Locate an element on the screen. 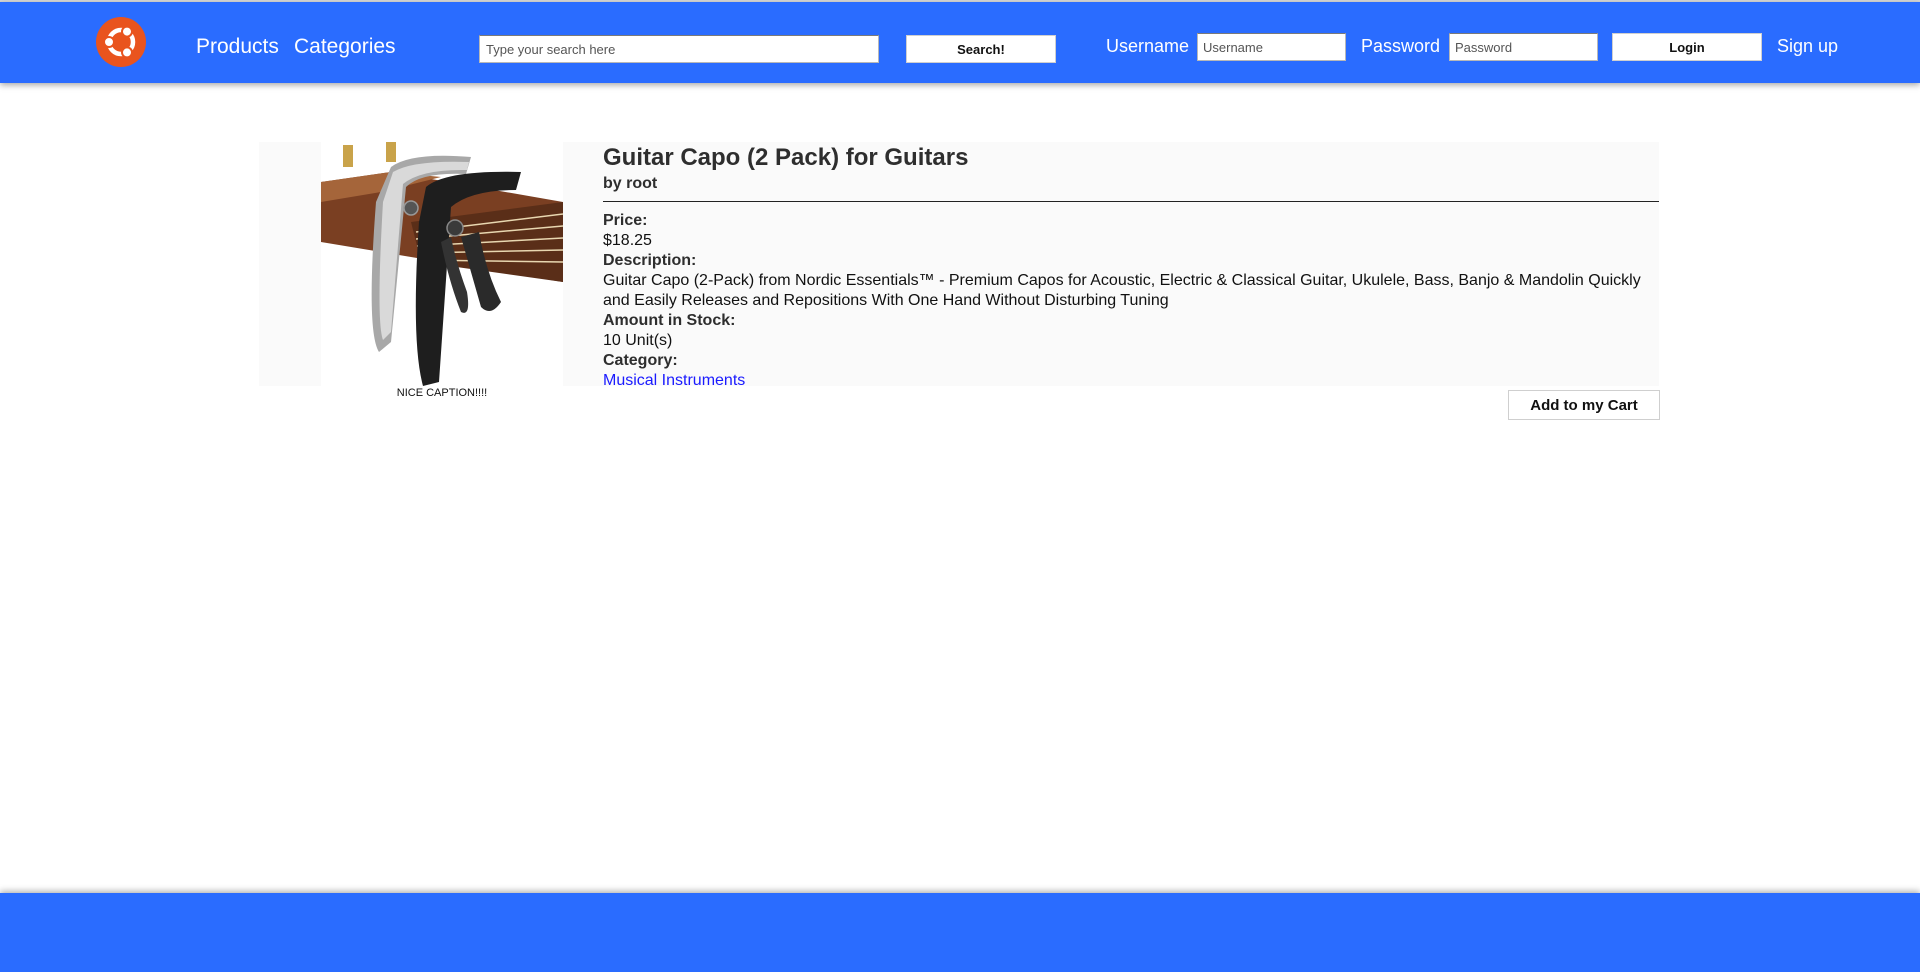  price-label: Price: is located at coordinates (625, 220).